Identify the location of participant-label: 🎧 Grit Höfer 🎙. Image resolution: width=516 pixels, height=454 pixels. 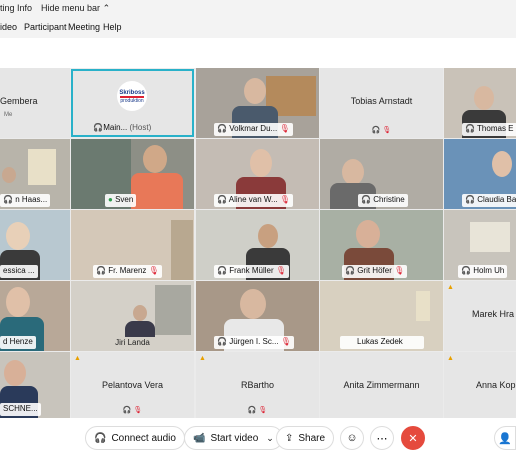
(375, 271).